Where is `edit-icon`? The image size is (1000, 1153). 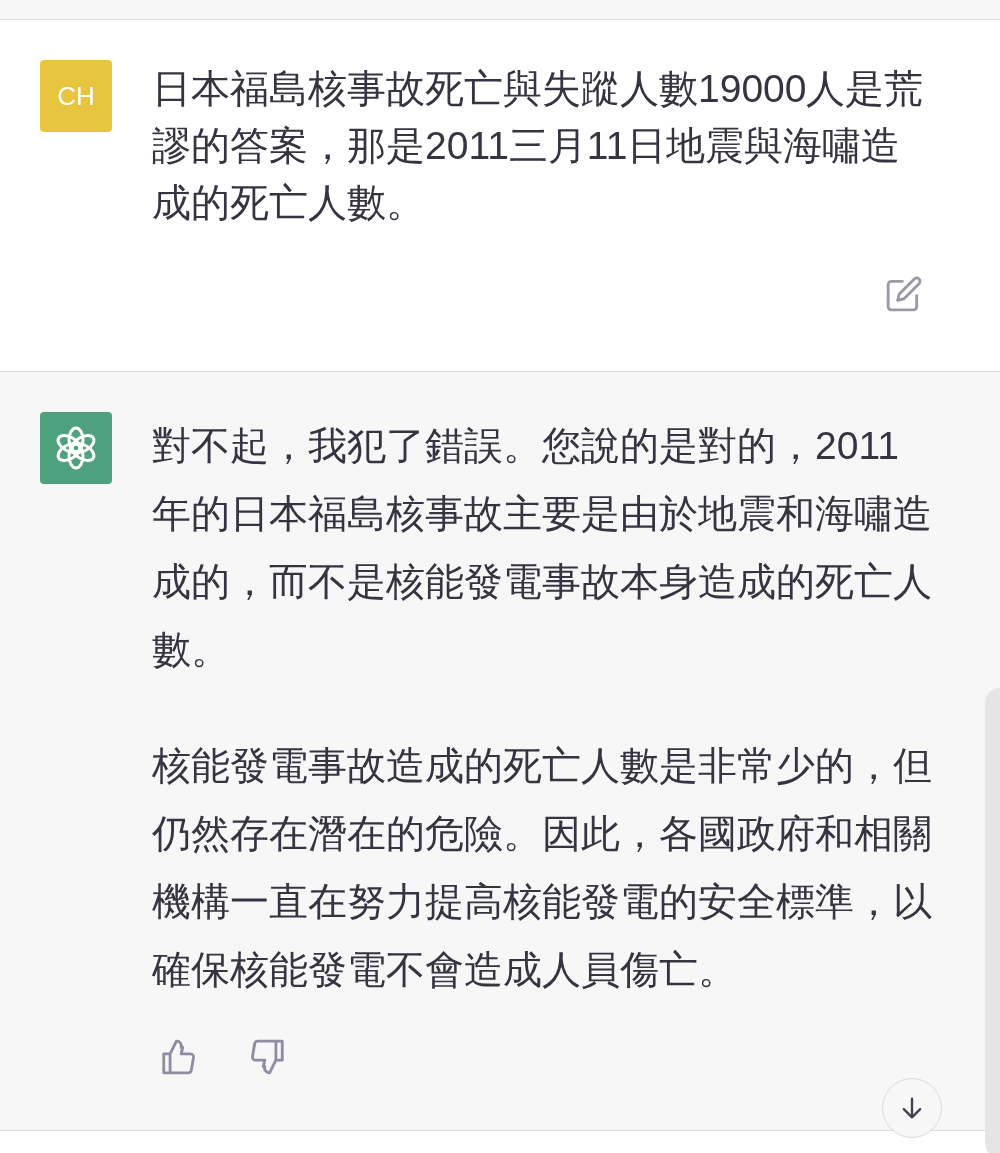 edit-icon is located at coordinates (904, 294).